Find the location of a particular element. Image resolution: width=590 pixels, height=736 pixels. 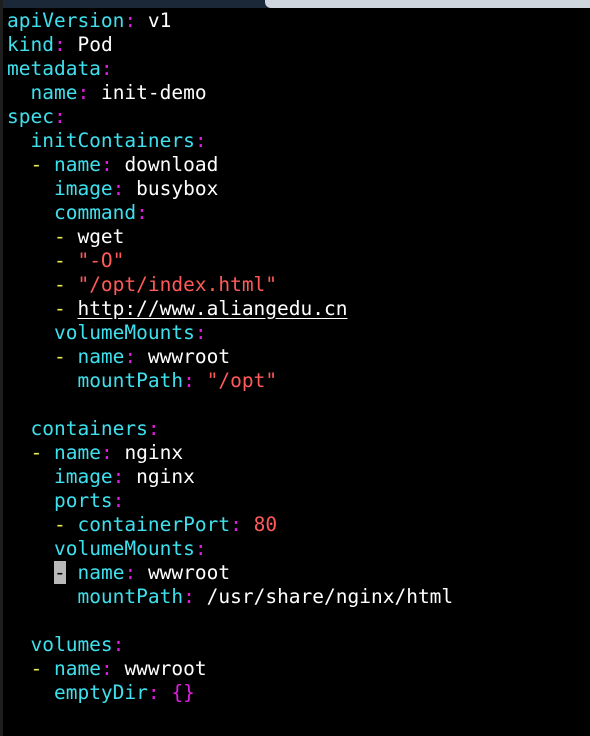

code-line: - "-O" is located at coordinates (230, 261).